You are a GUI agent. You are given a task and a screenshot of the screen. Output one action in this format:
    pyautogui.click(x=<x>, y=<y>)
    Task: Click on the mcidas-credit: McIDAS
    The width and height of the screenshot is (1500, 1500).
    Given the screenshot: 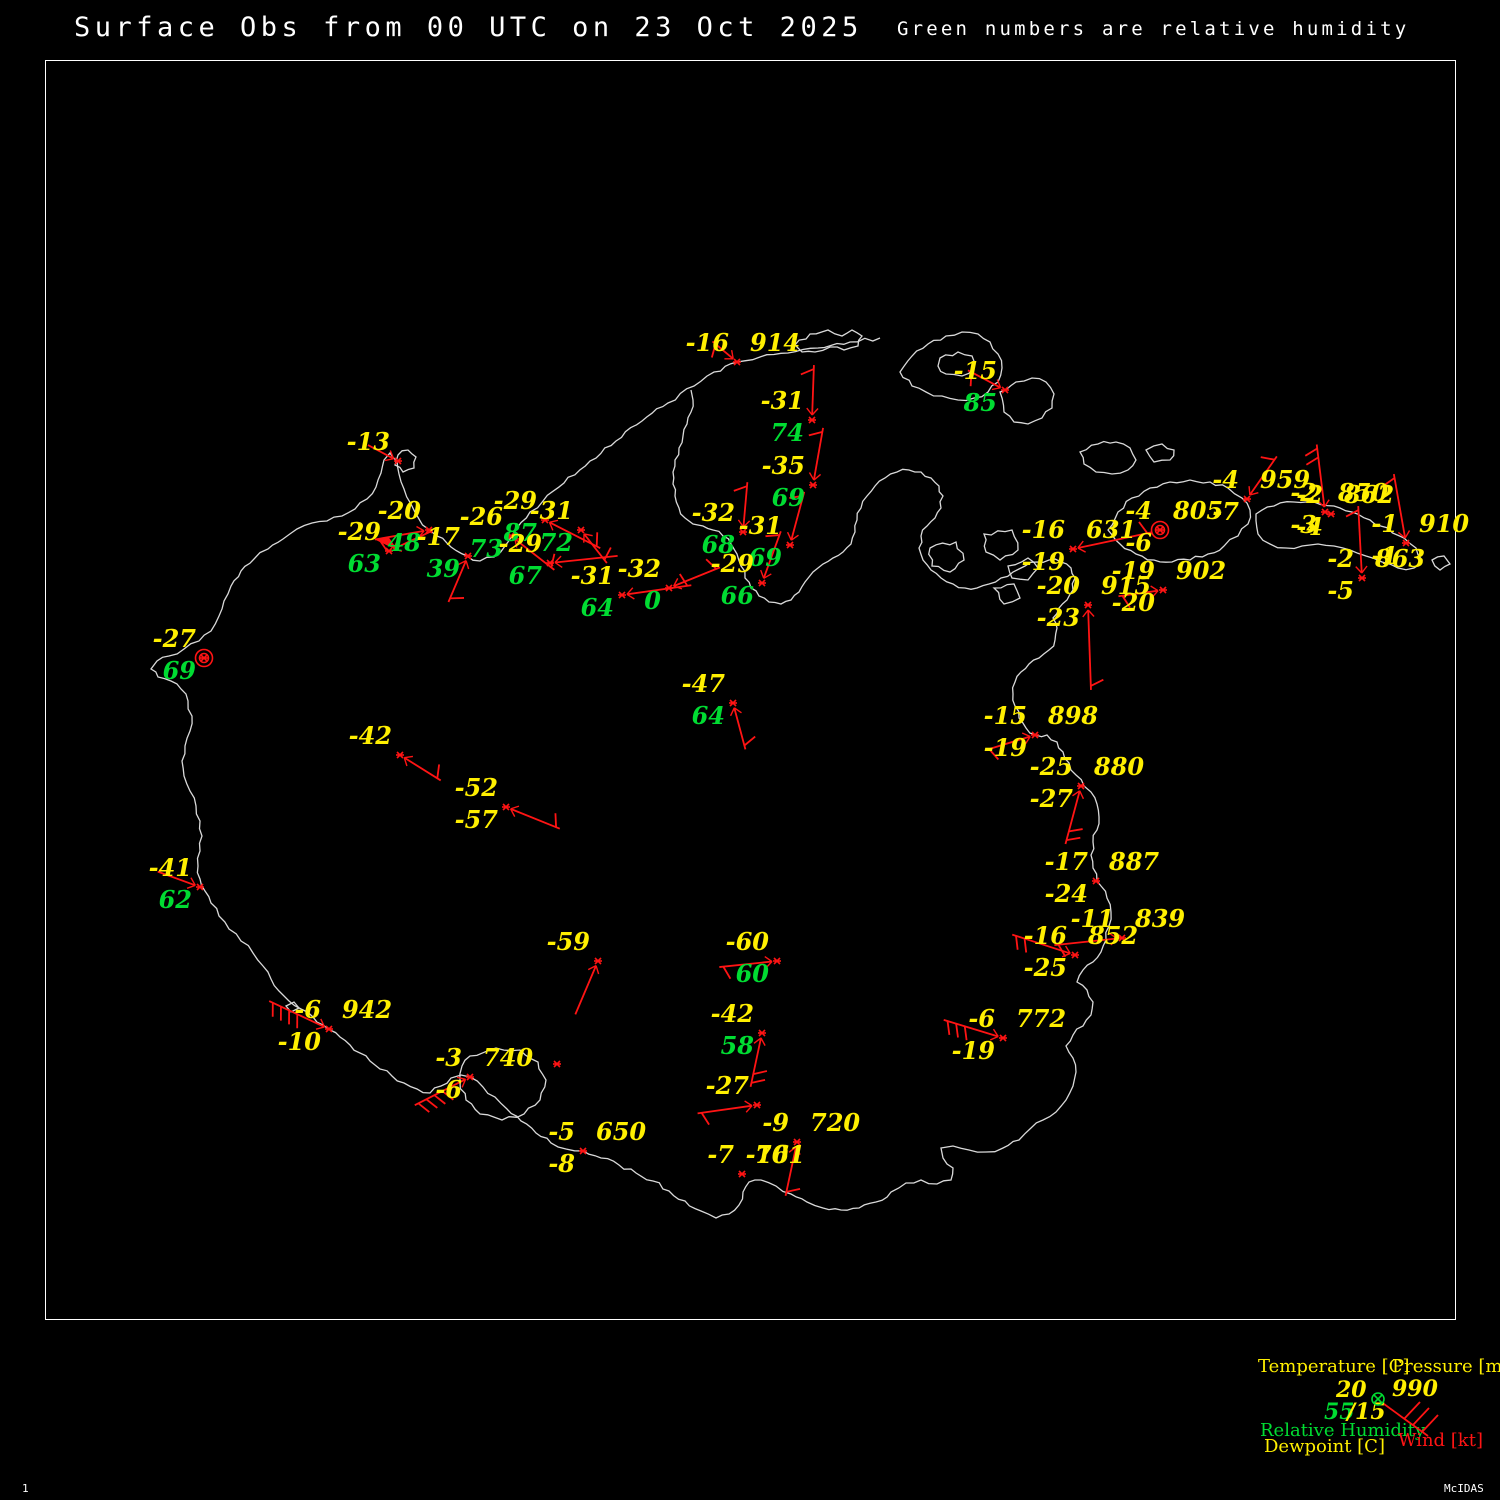 What is the action you would take?
    pyautogui.click(x=1464, y=1488)
    